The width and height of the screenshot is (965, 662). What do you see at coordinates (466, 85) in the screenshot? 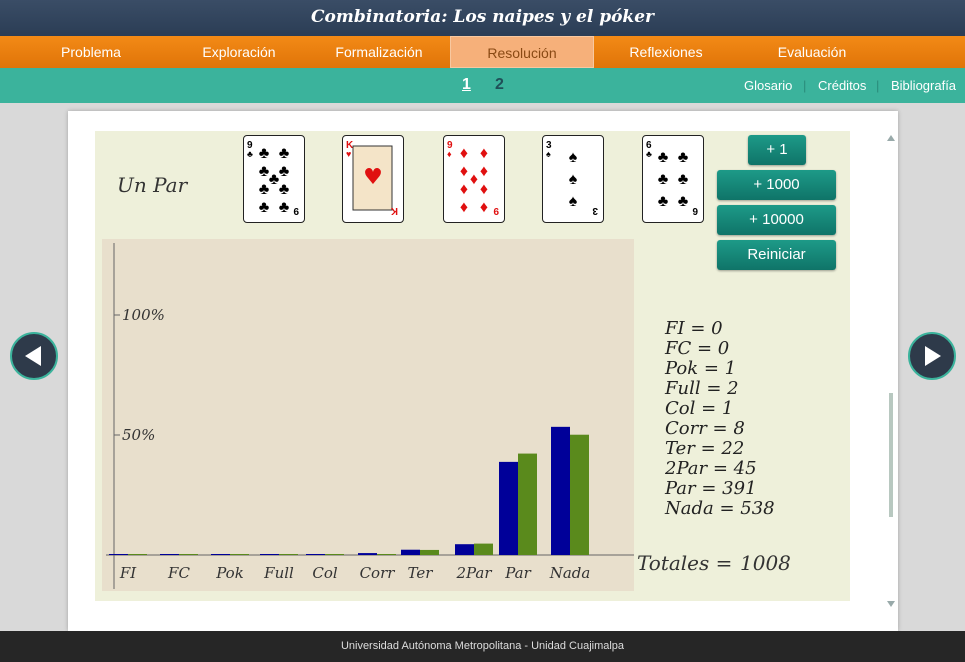
I see `page-link-1: 1` at bounding box center [466, 85].